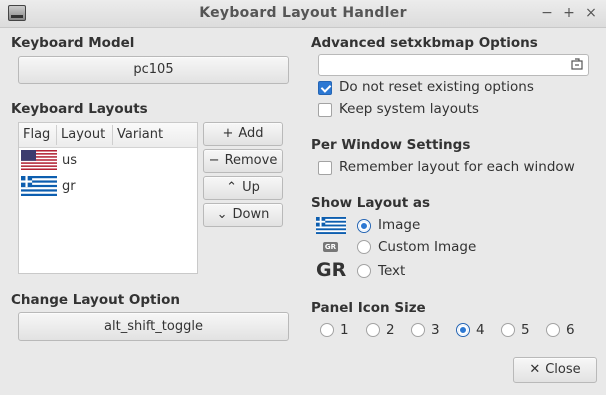 The image size is (606, 395). Describe the element at coordinates (214, 160) in the screenshot. I see `minus-icon: −` at that location.